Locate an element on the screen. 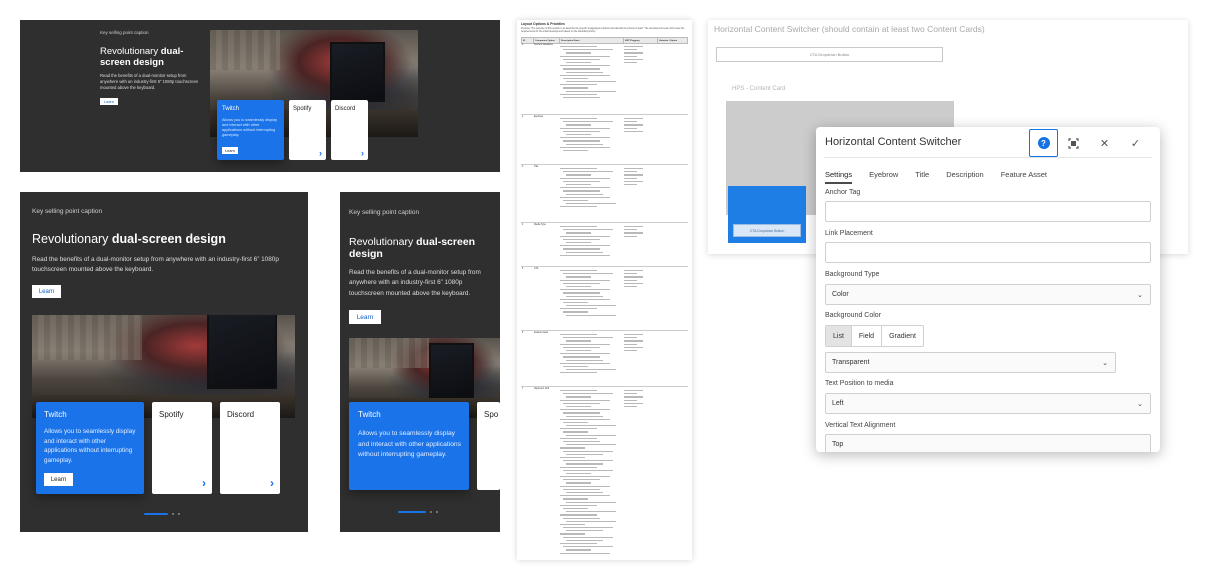 Image resolution: width=1208 pixels, height=580 pixels. link-placement-label: Link Placement is located at coordinates (849, 233).